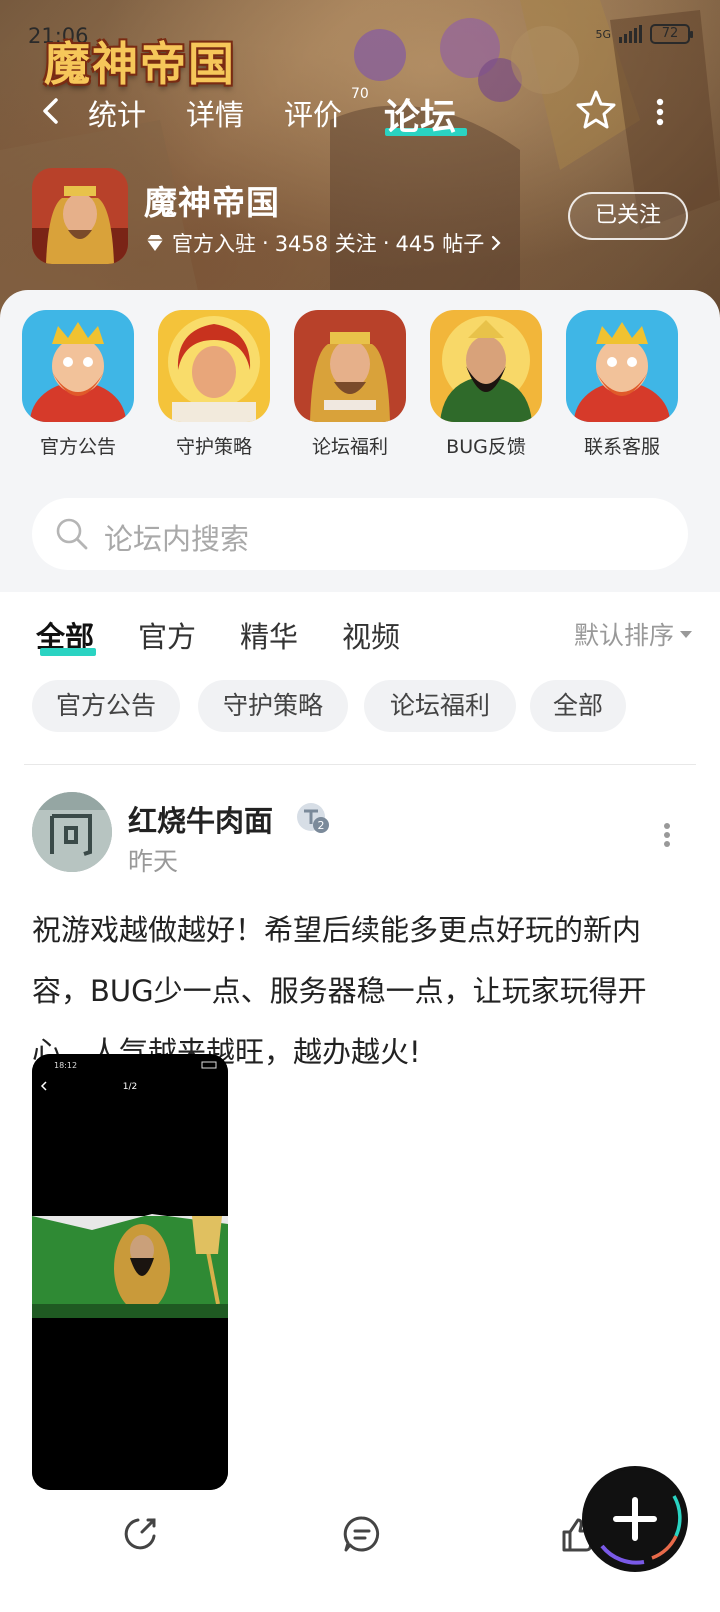  I want to click on network-label: 5G, so click(603, 34).